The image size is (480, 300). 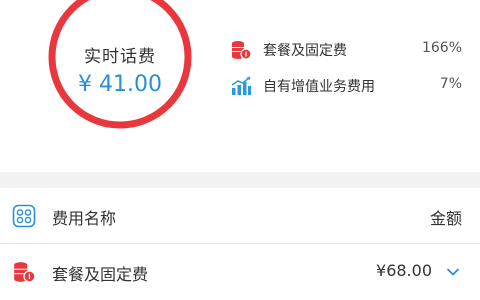 I want to click on legend-item-package: 套餐及固定费 166%, so click(x=350, y=49).